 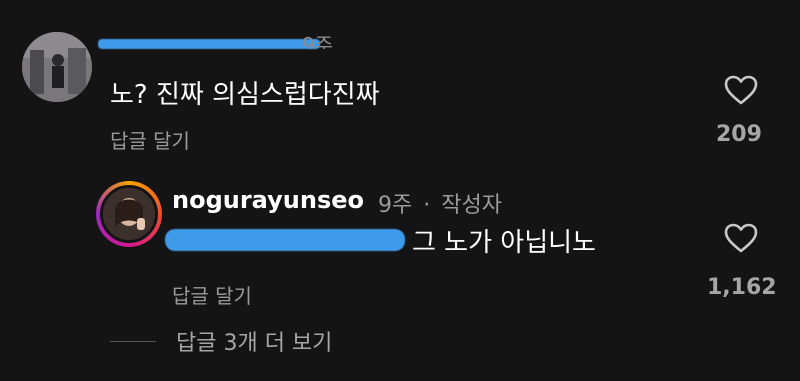 I want to click on author-avatar-ring, so click(x=129, y=214).